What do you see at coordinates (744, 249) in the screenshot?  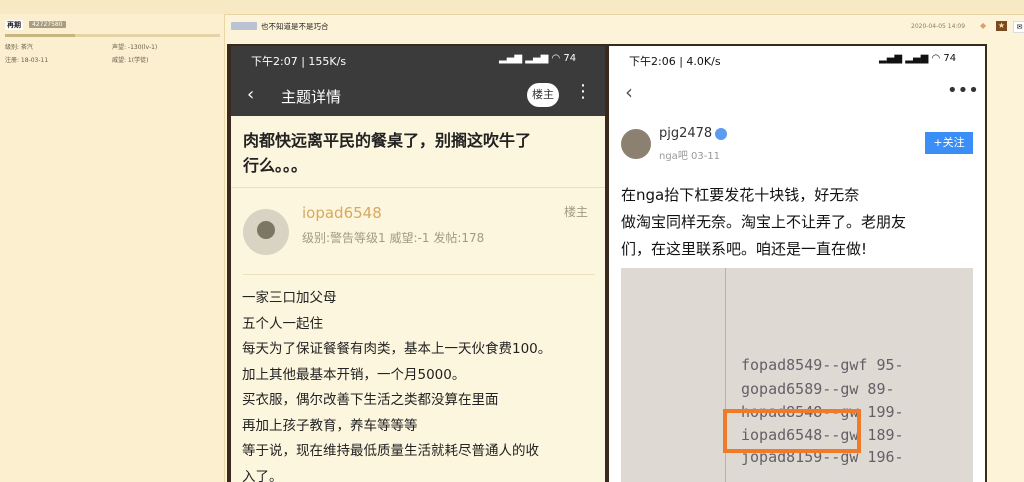 I see `body-line: 们，在这里联系吧。咱还是一直在做!` at bounding box center [744, 249].